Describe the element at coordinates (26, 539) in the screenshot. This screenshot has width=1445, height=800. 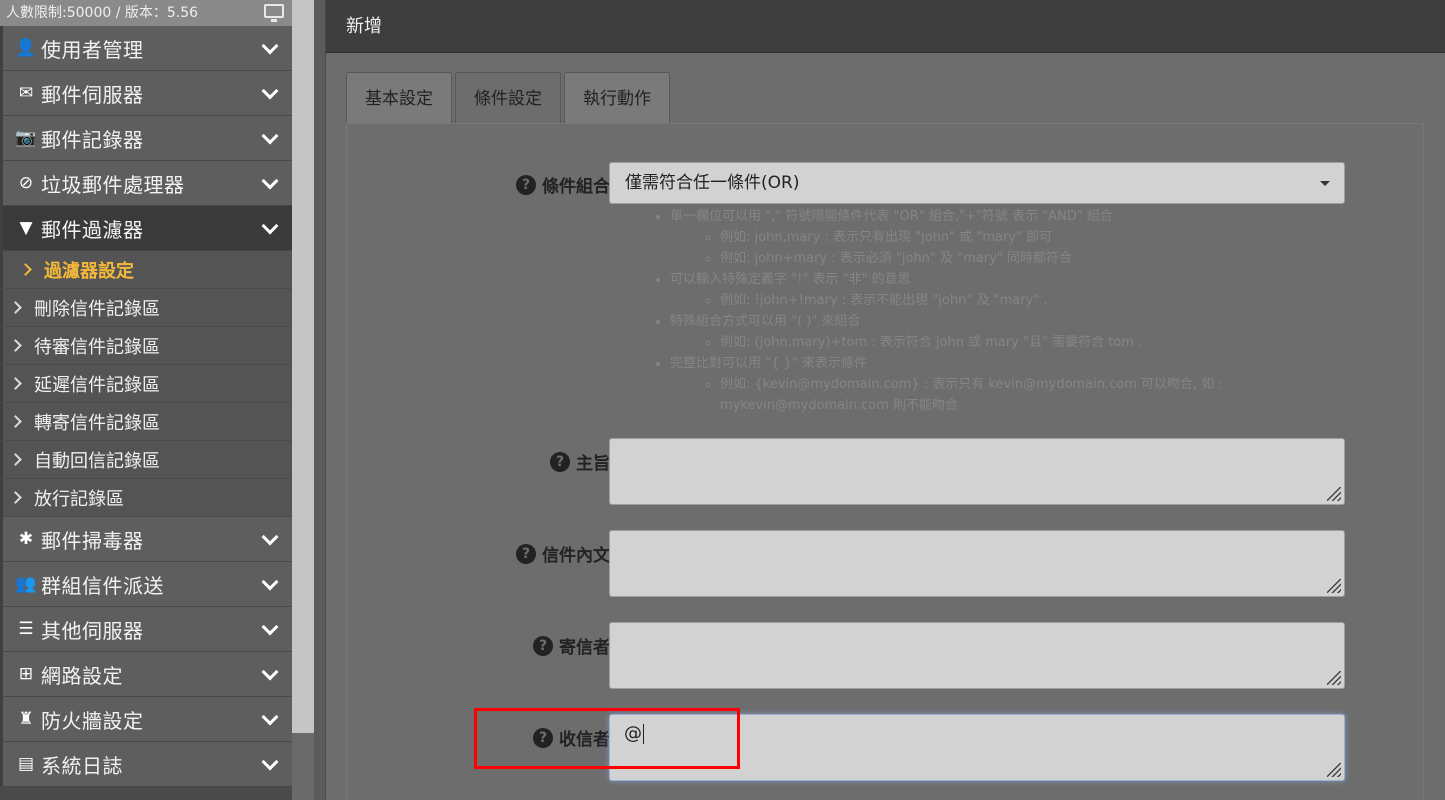
I see `bug-icon: ✱` at that location.